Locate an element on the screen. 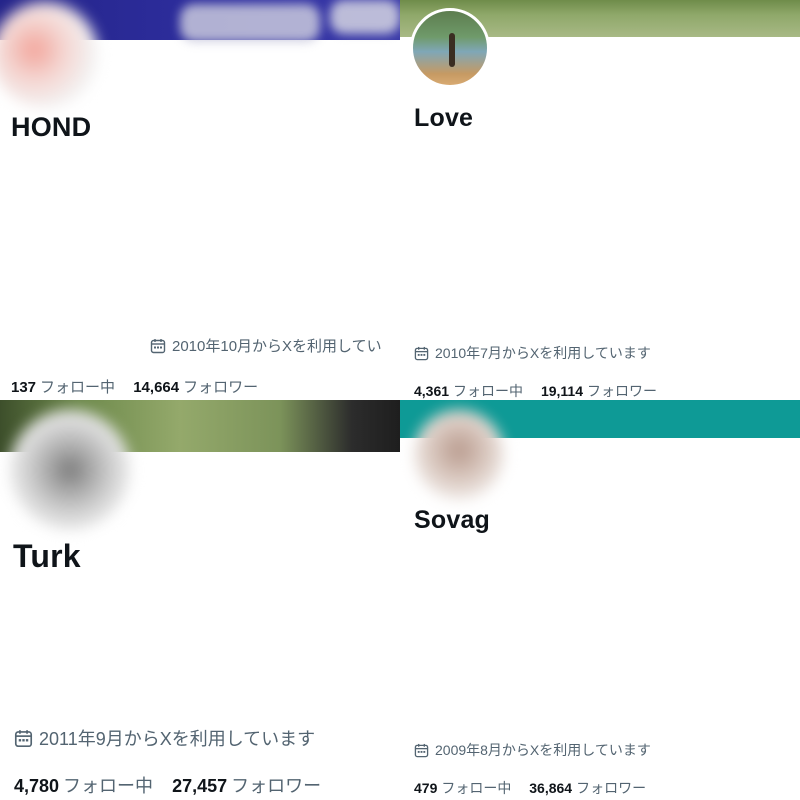  following-link: 4,780 フォロー中 is located at coordinates (83, 786).